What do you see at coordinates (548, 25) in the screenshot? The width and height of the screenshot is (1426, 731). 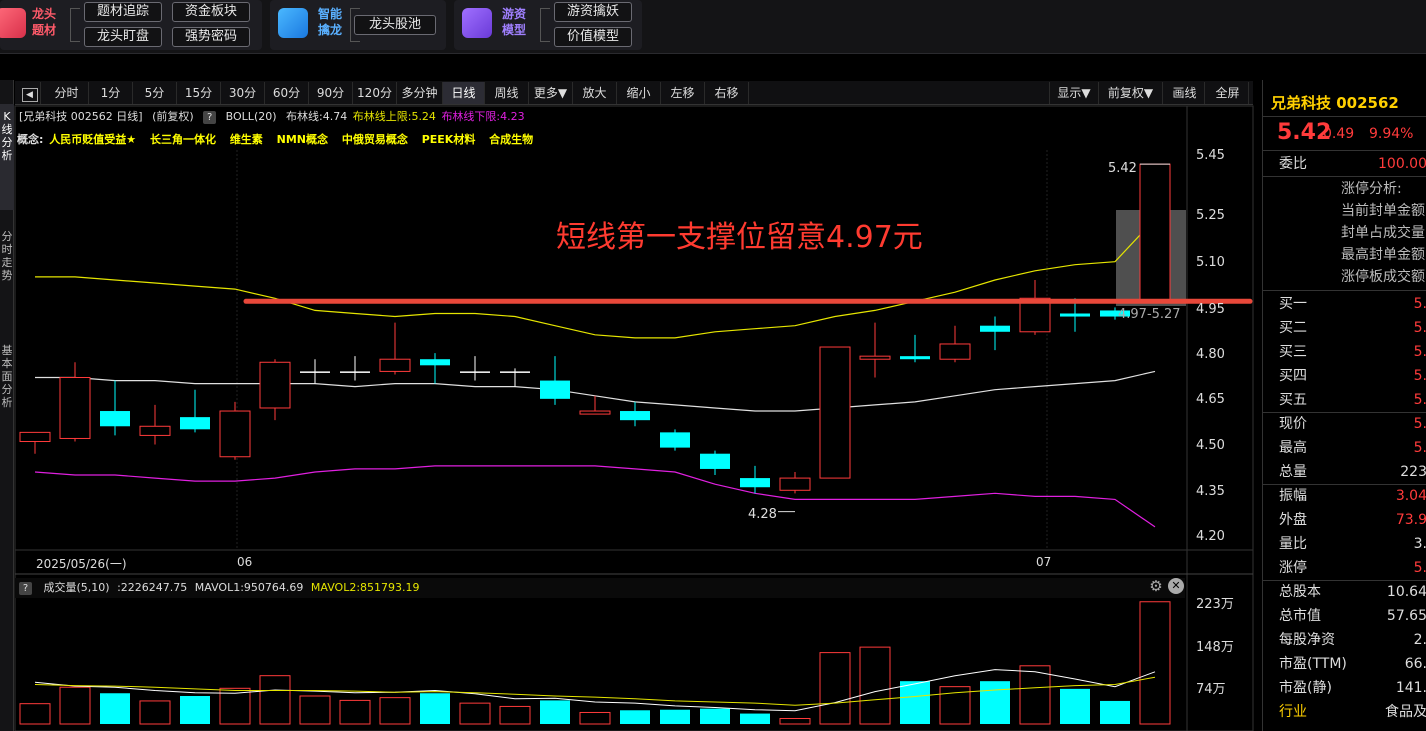 I see `hot-money-group: 游资模型 游资擒妖 价值模型` at bounding box center [548, 25].